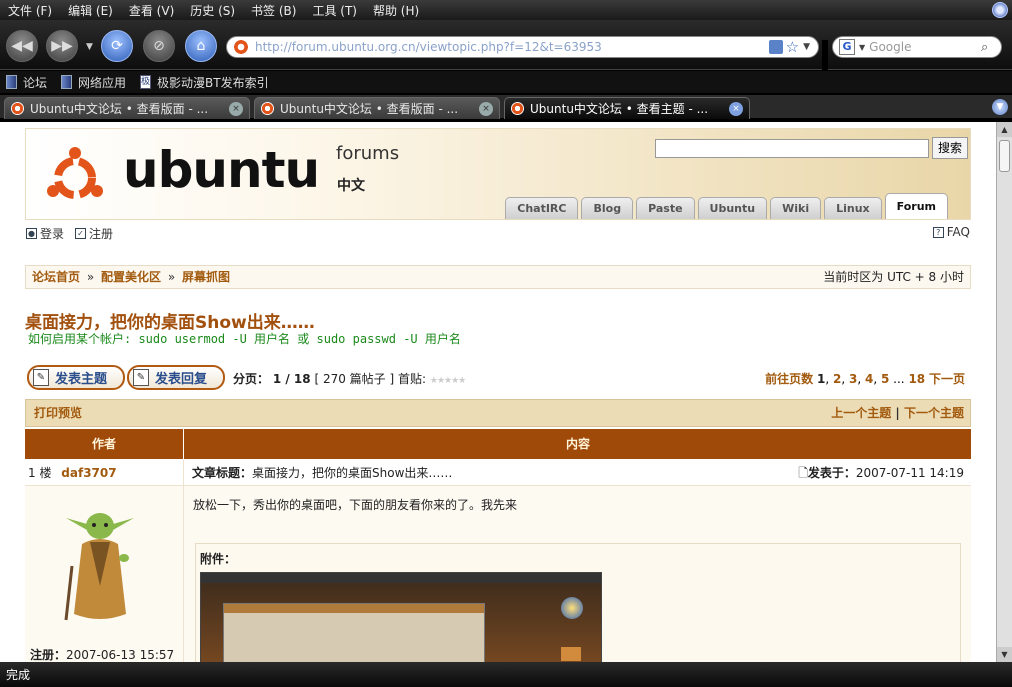 The height and width of the screenshot is (687, 1012). I want to click on nav-tab-wiki: Wiki, so click(796, 208).